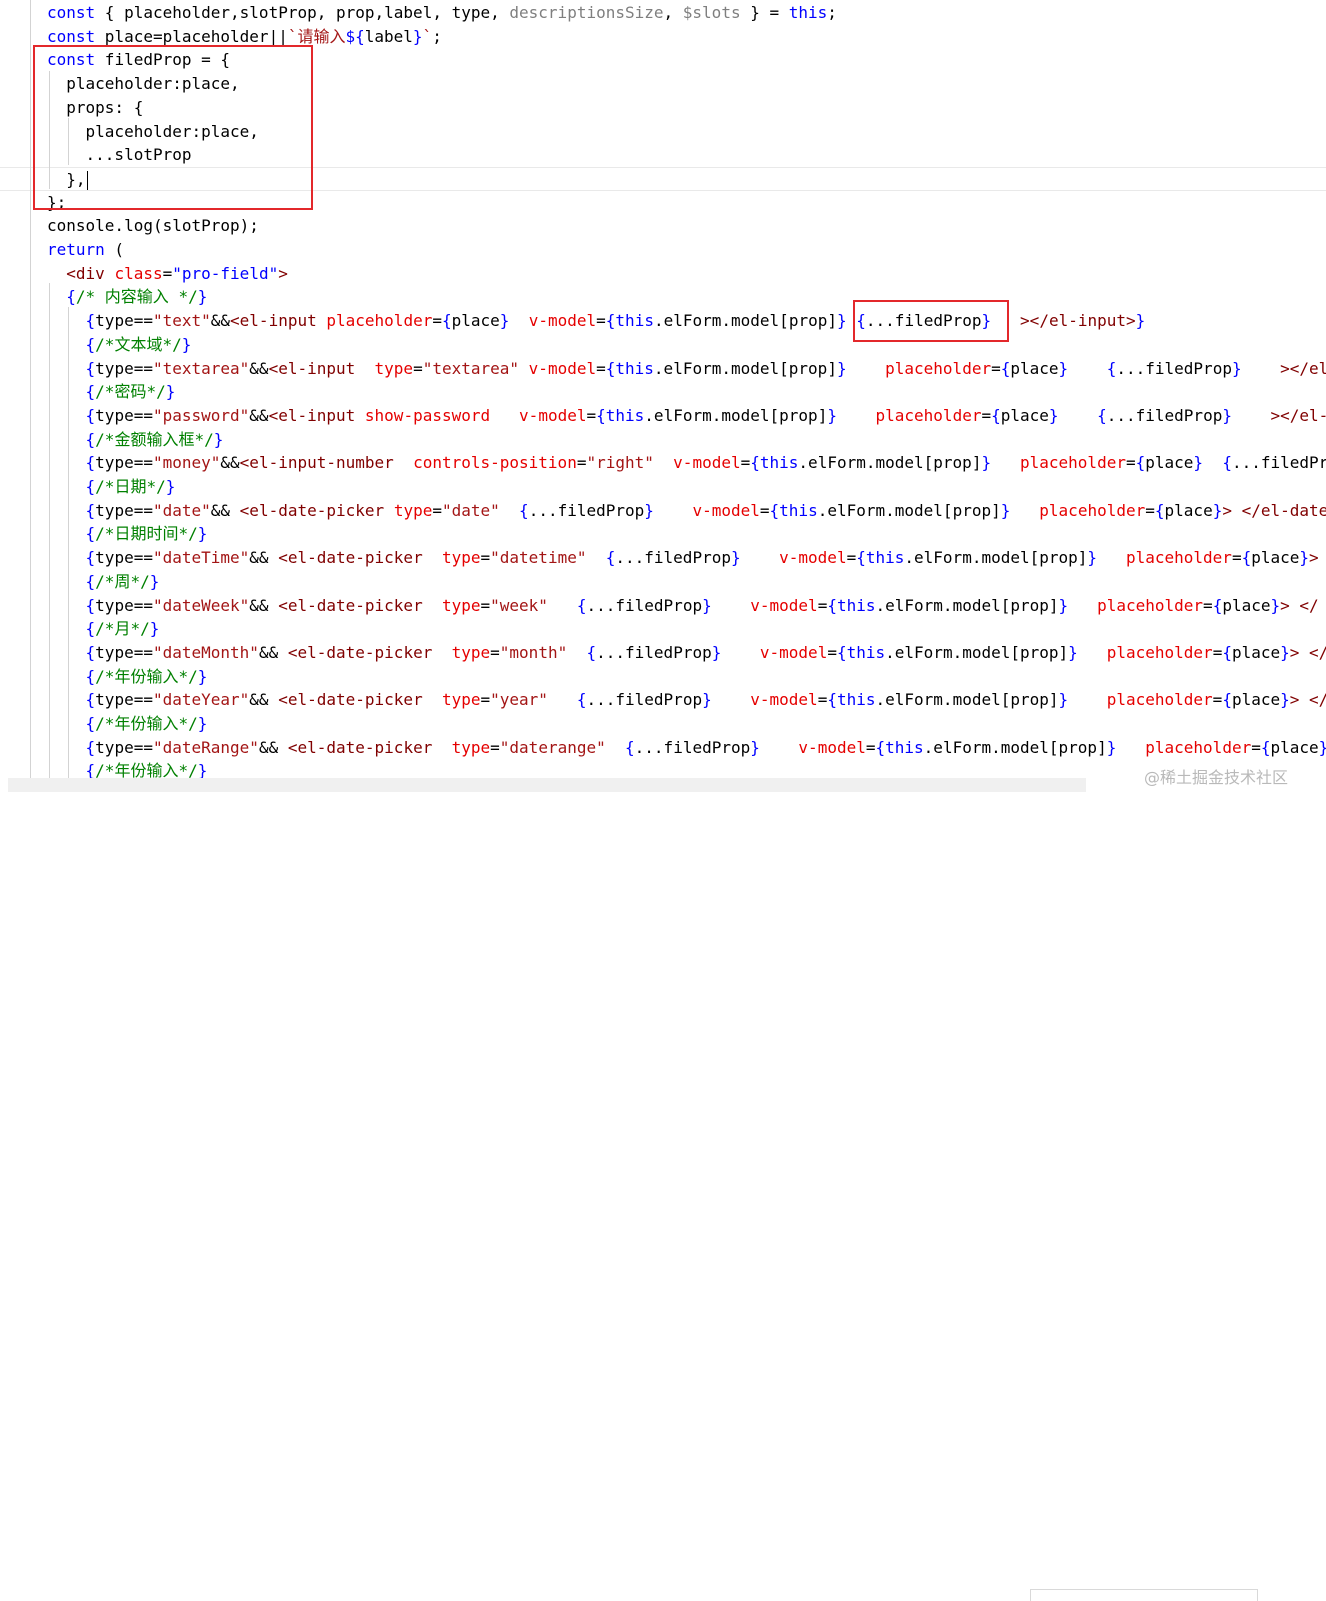  What do you see at coordinates (146, 723) in the screenshot?
I see `code-token: /*年份输入*/` at bounding box center [146, 723].